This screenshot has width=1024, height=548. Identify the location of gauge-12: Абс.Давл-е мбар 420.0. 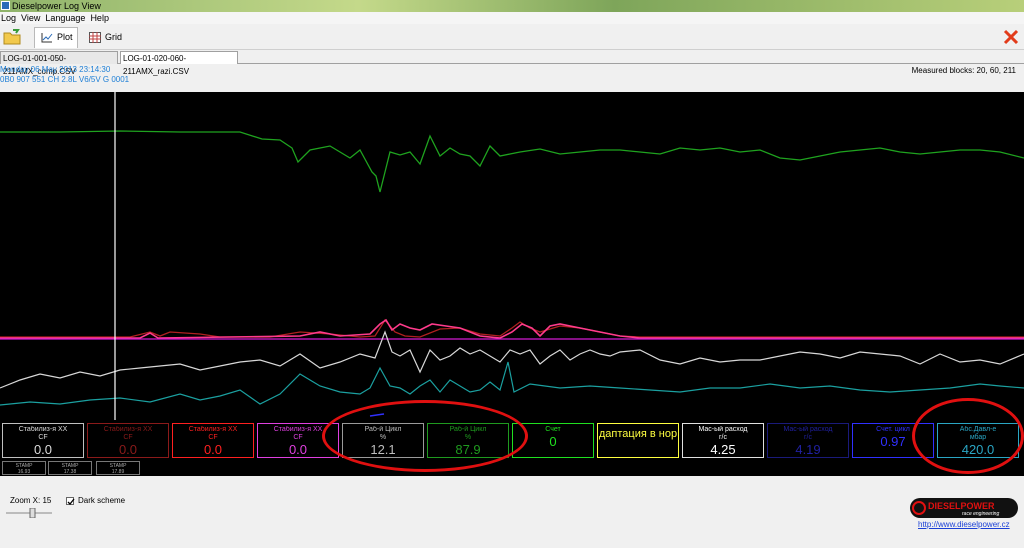
(978, 440).